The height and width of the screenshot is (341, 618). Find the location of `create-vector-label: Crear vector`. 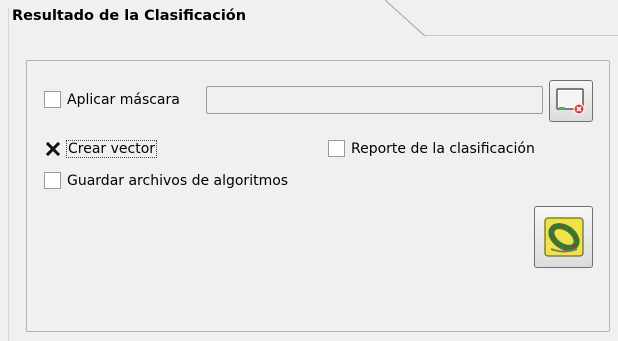

create-vector-label: Crear vector is located at coordinates (111, 148).